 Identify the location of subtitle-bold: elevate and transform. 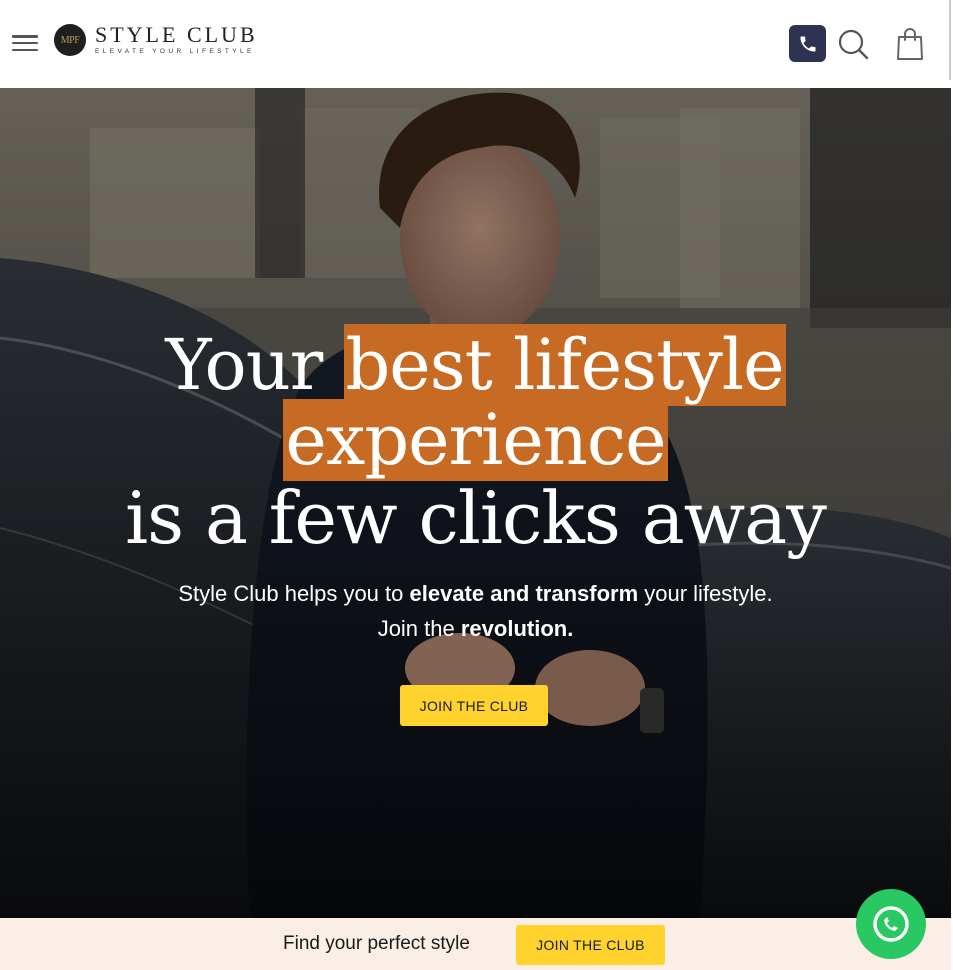
(524, 593).